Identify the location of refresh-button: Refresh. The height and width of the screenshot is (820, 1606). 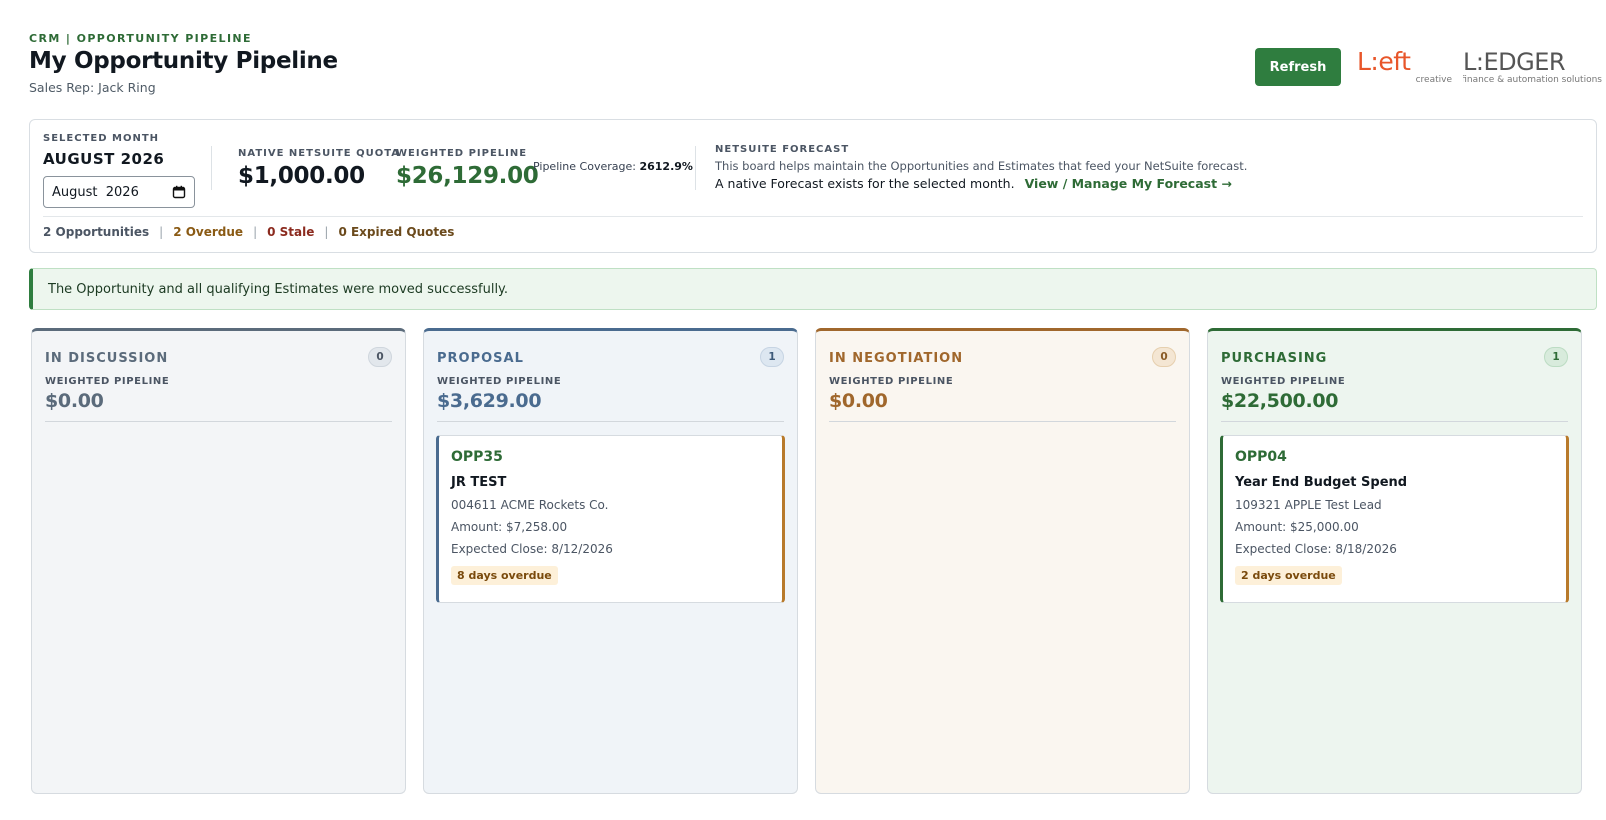
(1298, 67).